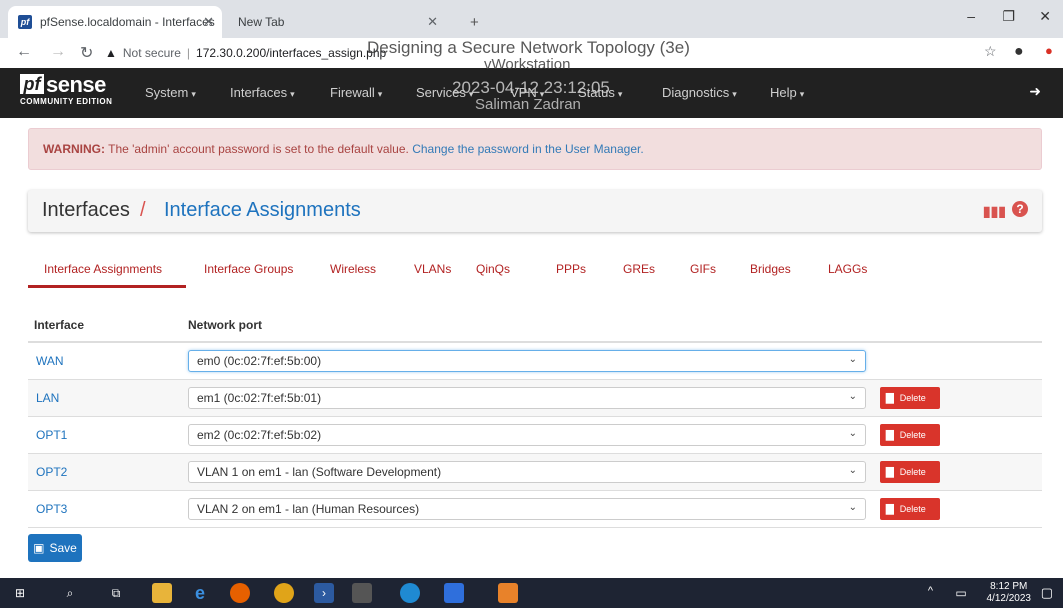 Image resolution: width=1063 pixels, height=608 pixels. What do you see at coordinates (527, 361) in the screenshot?
I see `network-port-select: em0 (0c:02:7f:ef:5b:00) ⌄` at bounding box center [527, 361].